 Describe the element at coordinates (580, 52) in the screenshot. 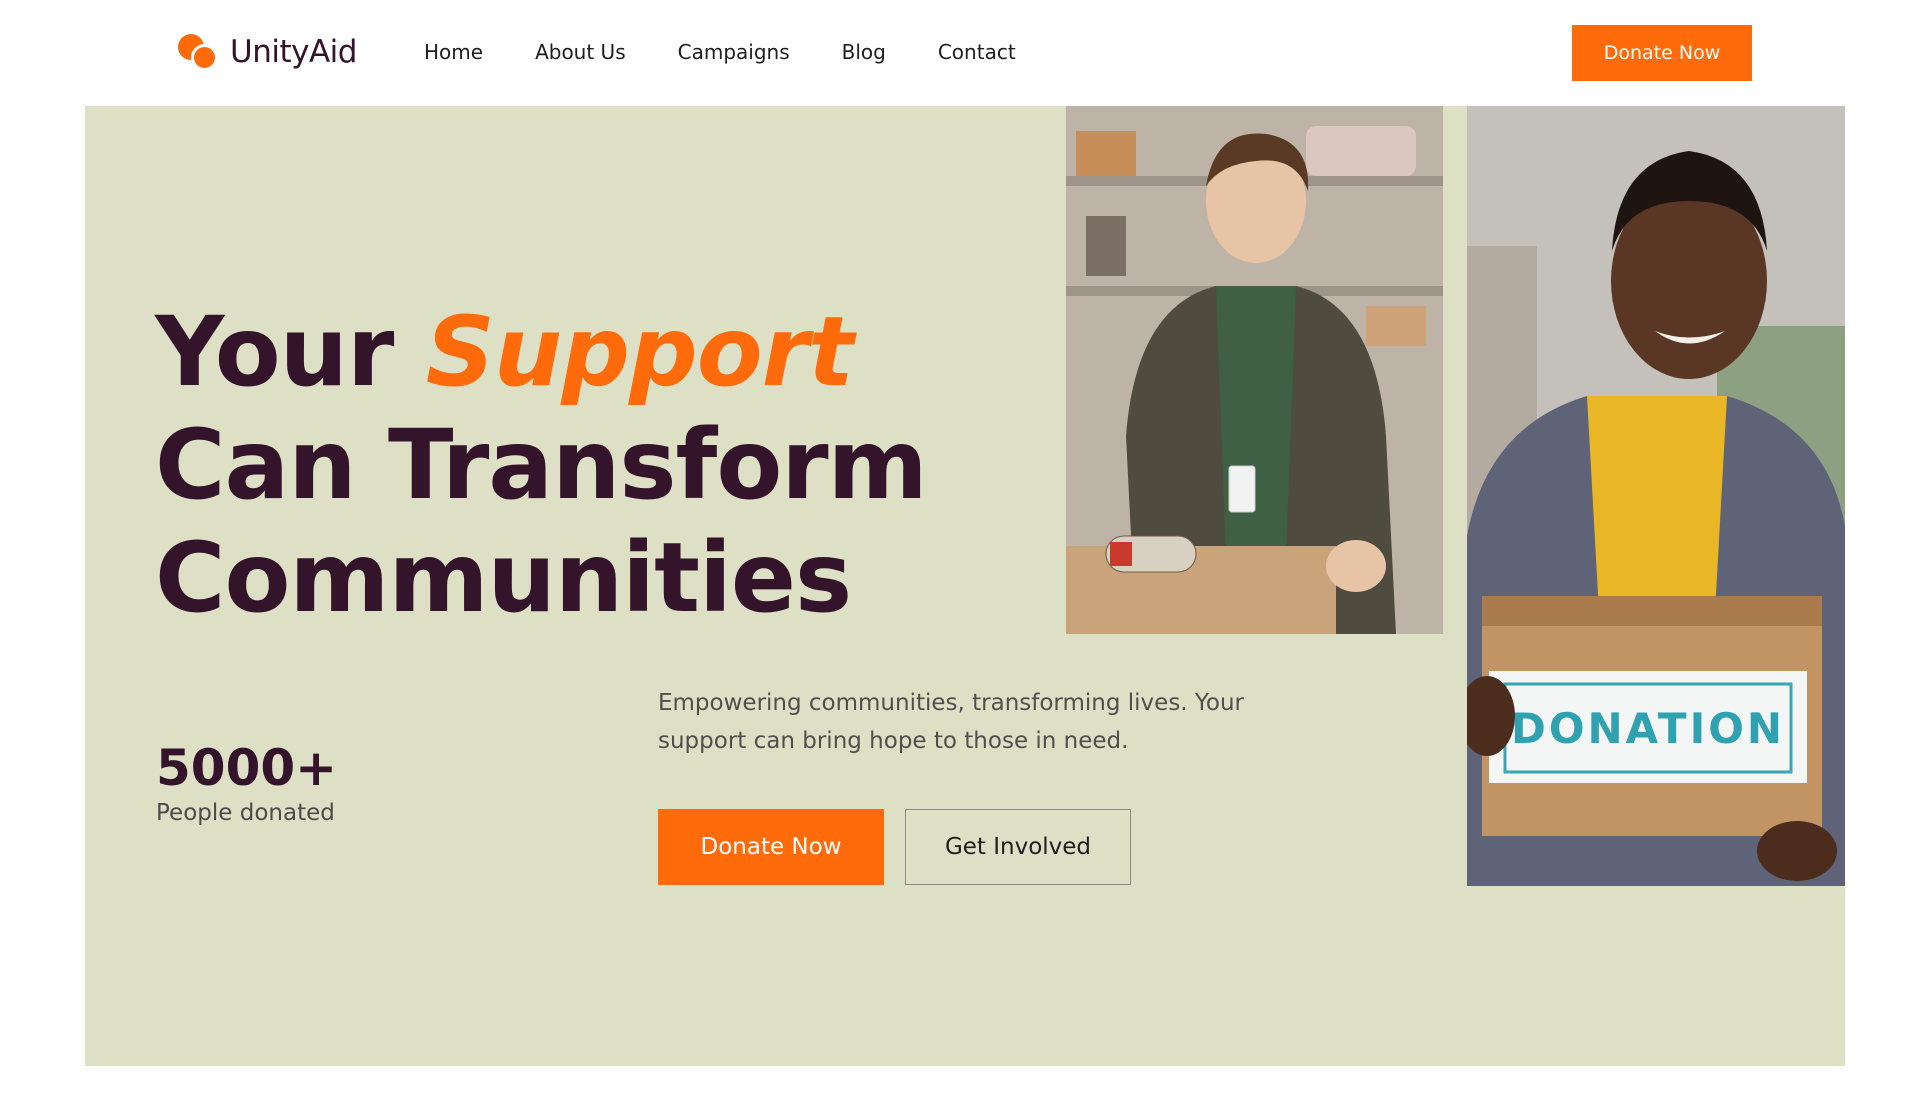

I see `nav-about-us: About Us` at that location.